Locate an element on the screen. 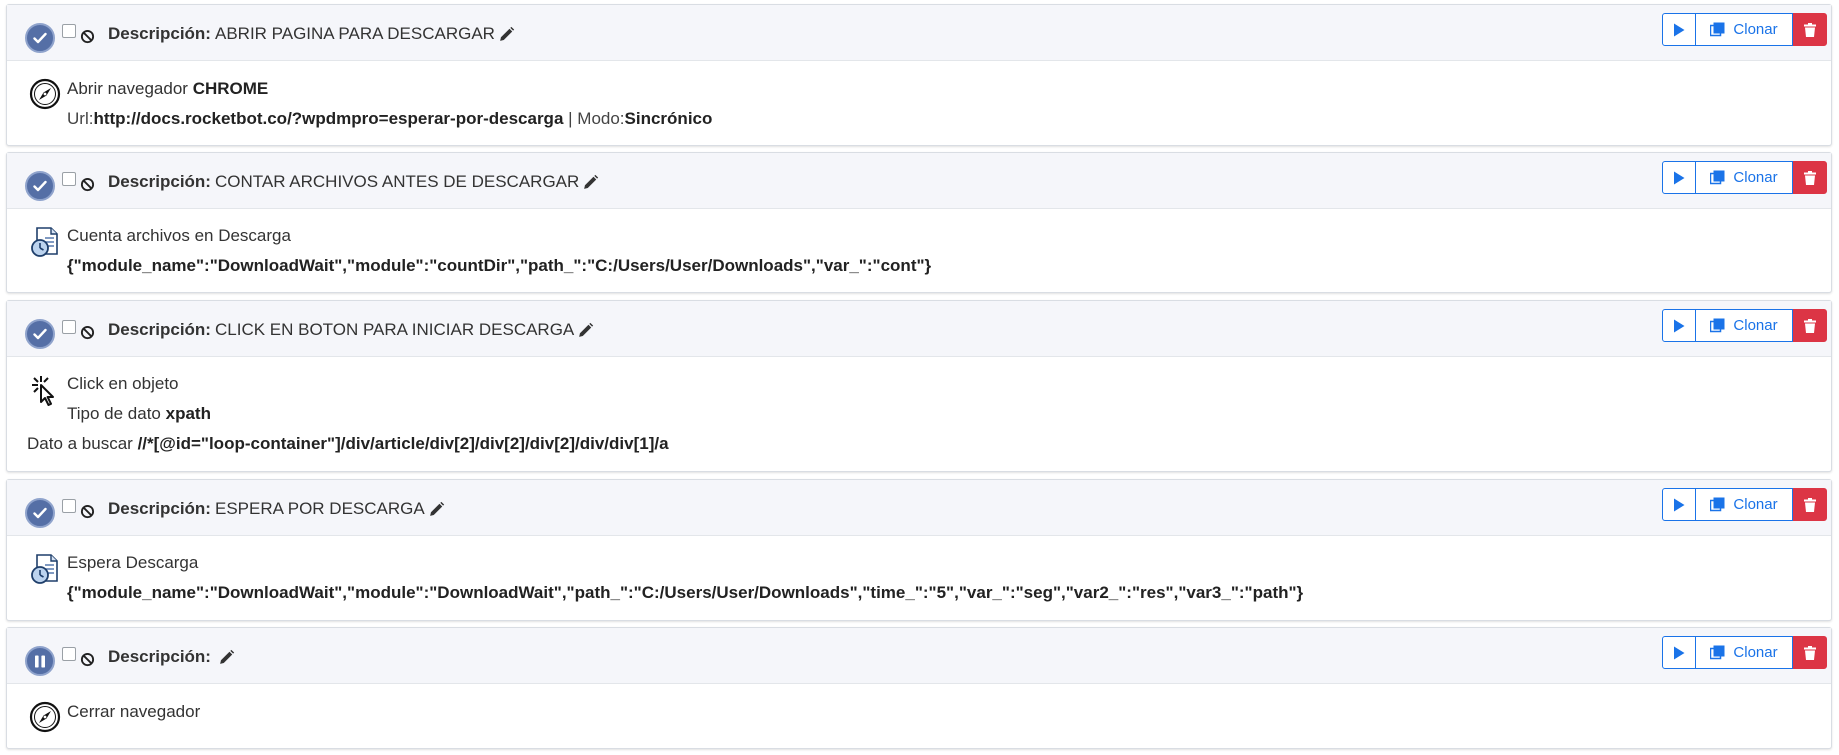  command-header: Descripción: Clonar is located at coordinates (919, 656).